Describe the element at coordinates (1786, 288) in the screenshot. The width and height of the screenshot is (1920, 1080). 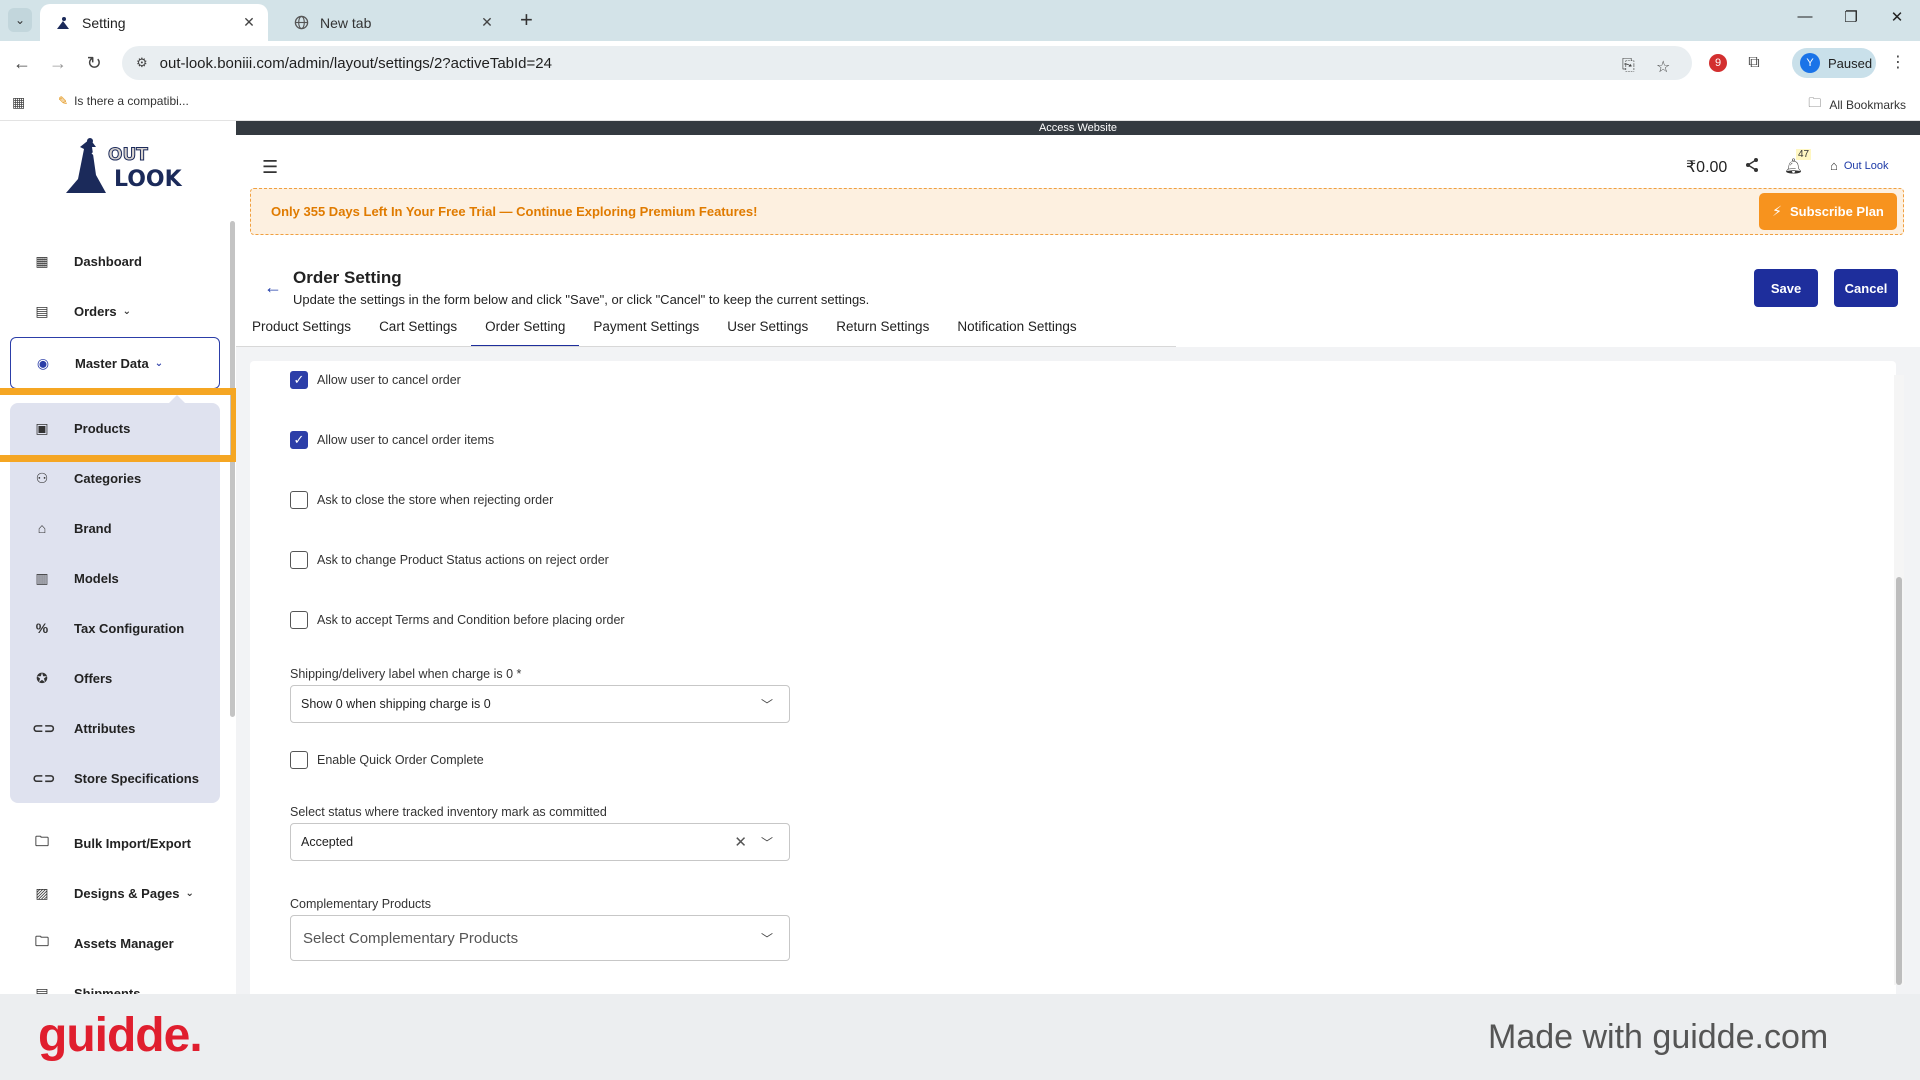
I see `save-button: Save` at that location.